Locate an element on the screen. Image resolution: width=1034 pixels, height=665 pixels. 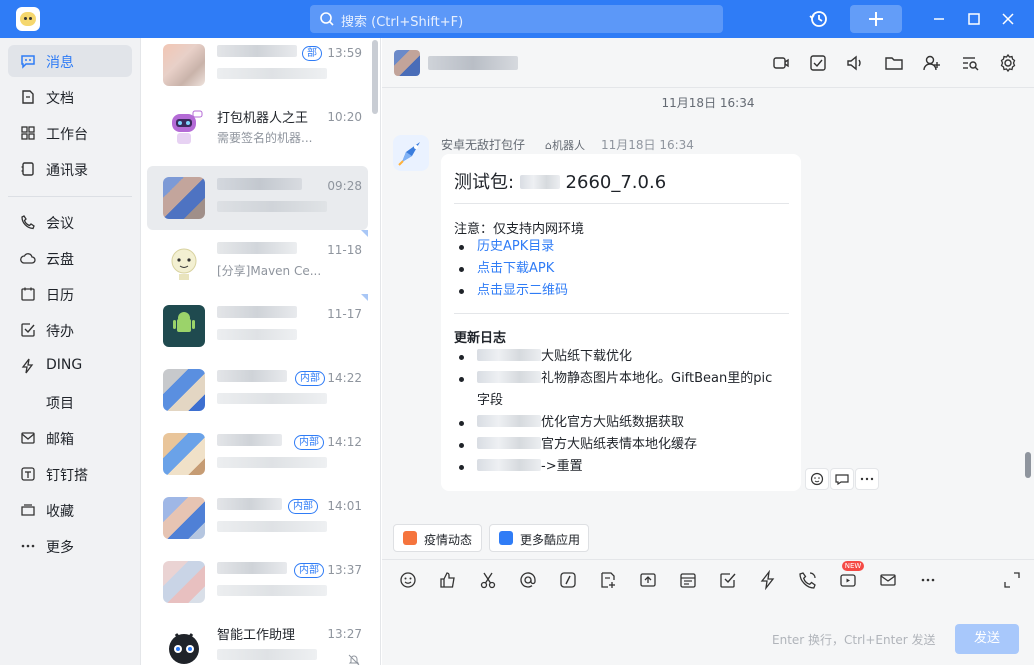
divider is located at coordinates (621, 313).